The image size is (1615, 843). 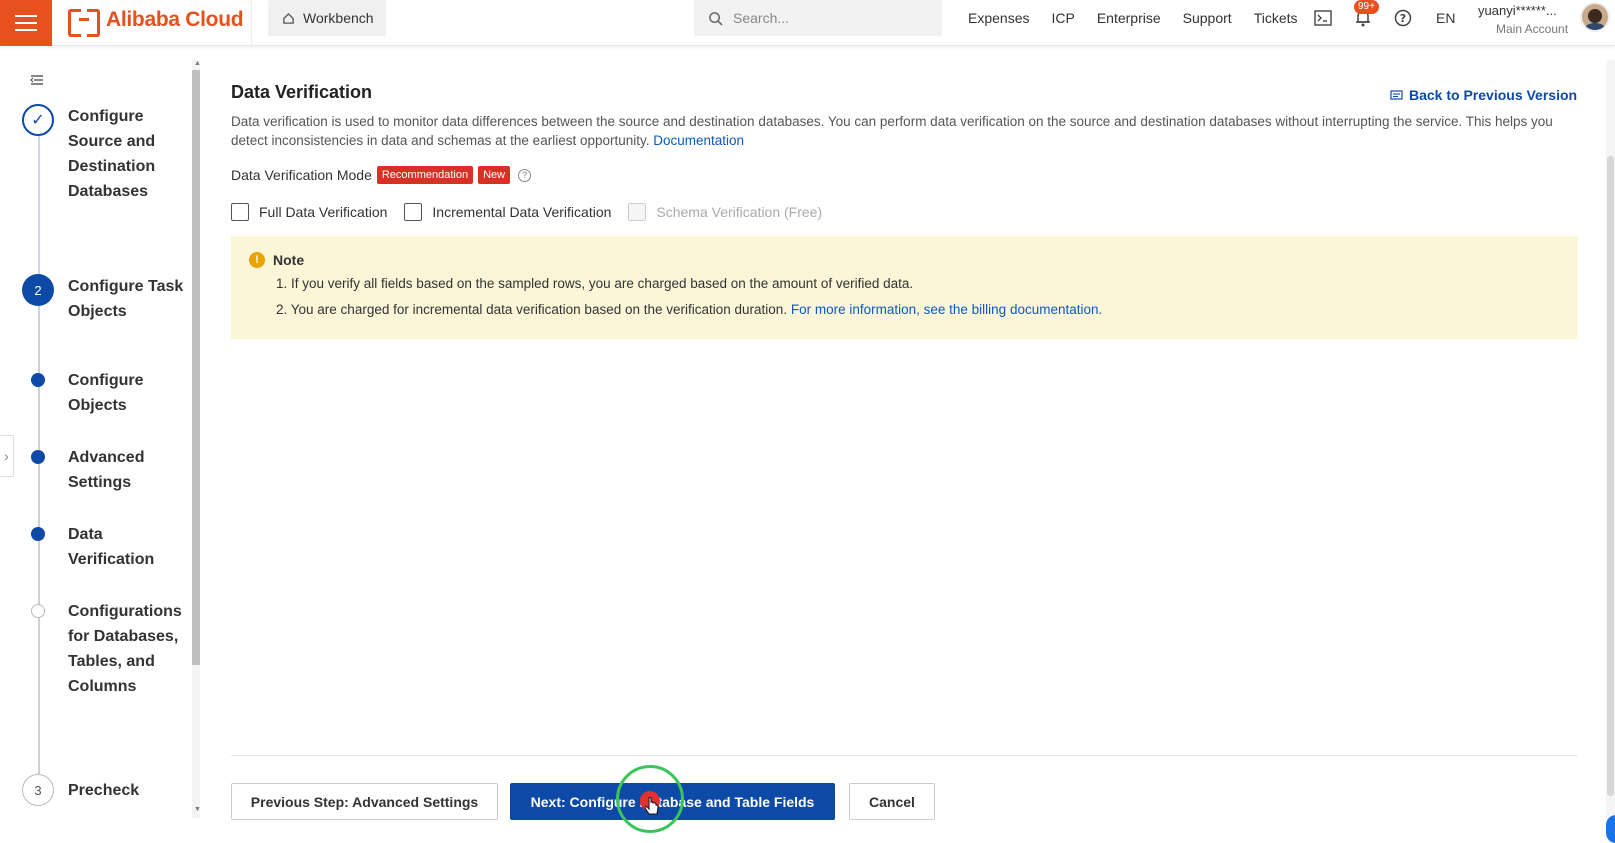 What do you see at coordinates (126, 299) in the screenshot?
I see `step-label: Configure Task Objects` at bounding box center [126, 299].